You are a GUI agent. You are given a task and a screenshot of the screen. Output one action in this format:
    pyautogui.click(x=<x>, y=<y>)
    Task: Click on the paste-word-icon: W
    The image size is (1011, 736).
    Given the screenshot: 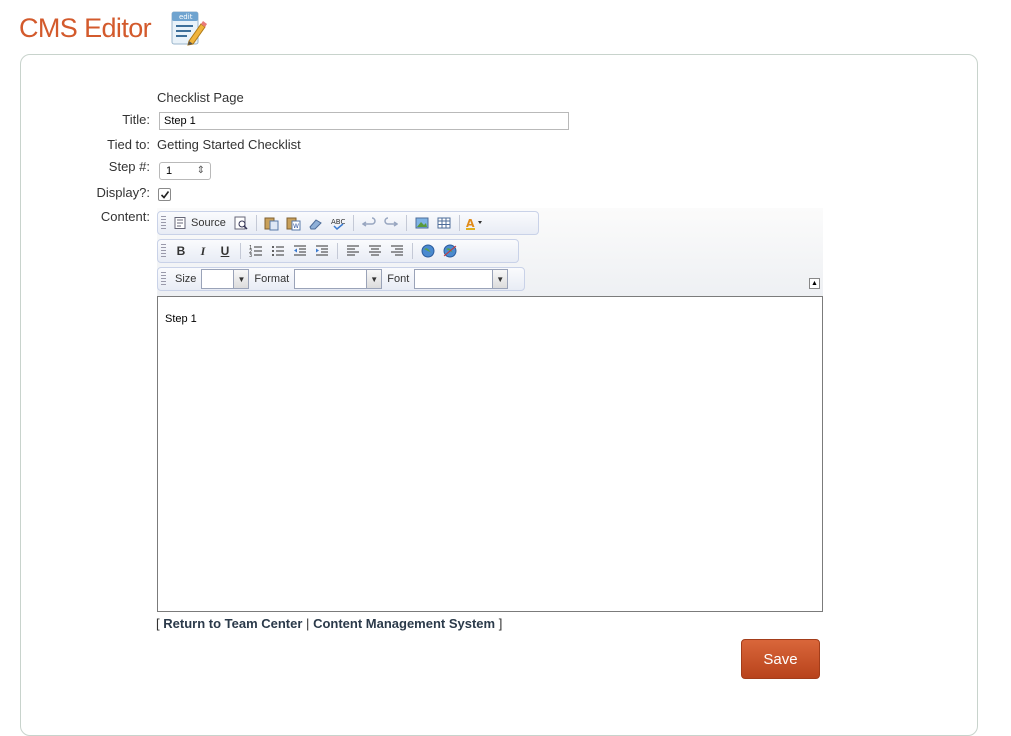 What is the action you would take?
    pyautogui.click(x=293, y=223)
    